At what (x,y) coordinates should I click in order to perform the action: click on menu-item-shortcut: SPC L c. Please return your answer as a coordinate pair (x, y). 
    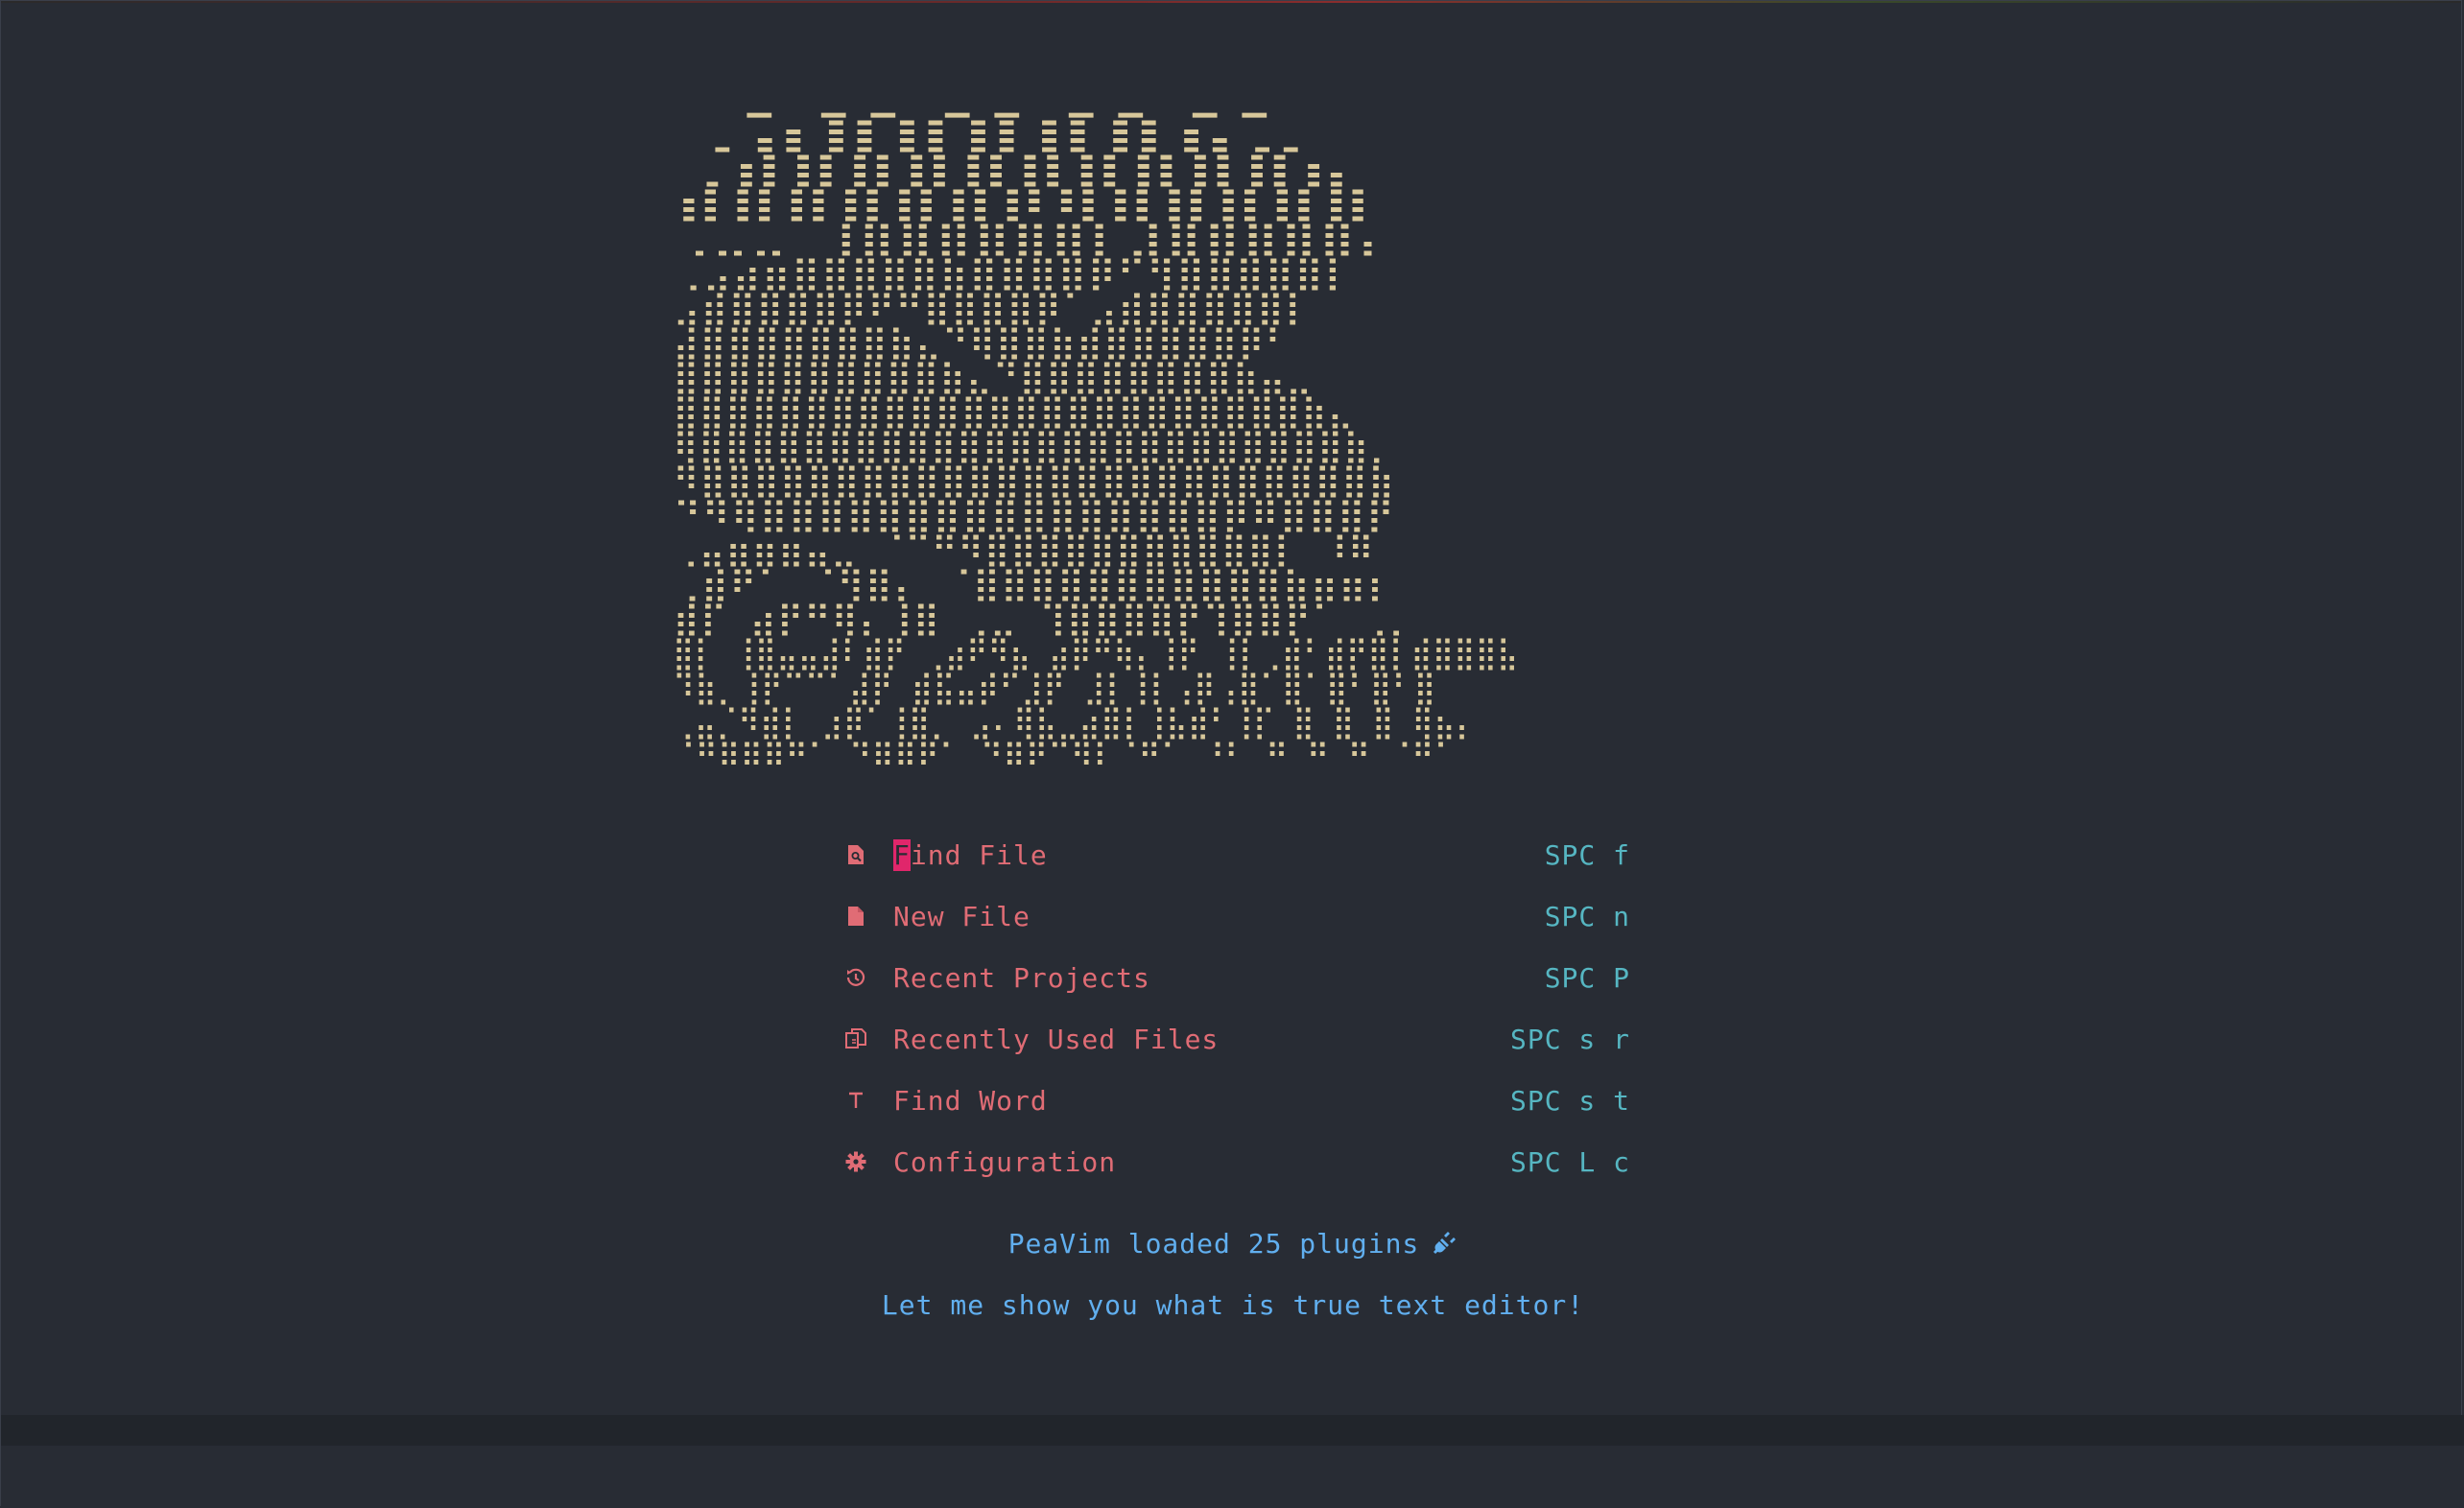
    Looking at the image, I should click on (1569, 1161).